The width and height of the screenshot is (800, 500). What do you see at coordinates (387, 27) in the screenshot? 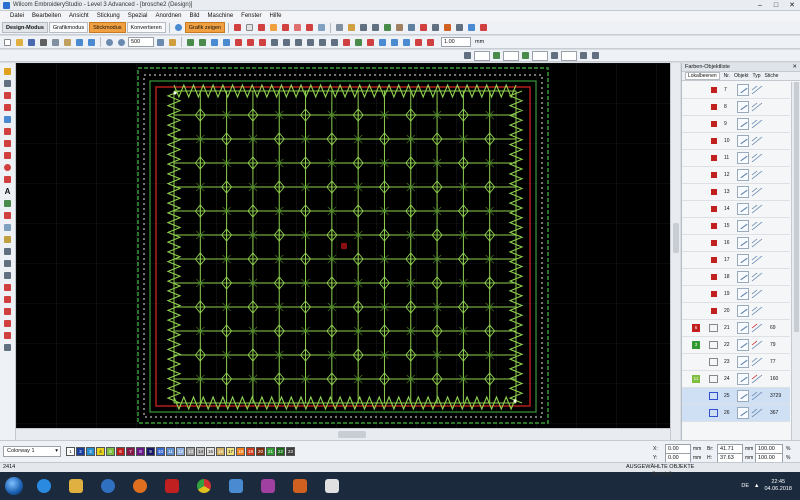
I see `group-icon` at bounding box center [387, 27].